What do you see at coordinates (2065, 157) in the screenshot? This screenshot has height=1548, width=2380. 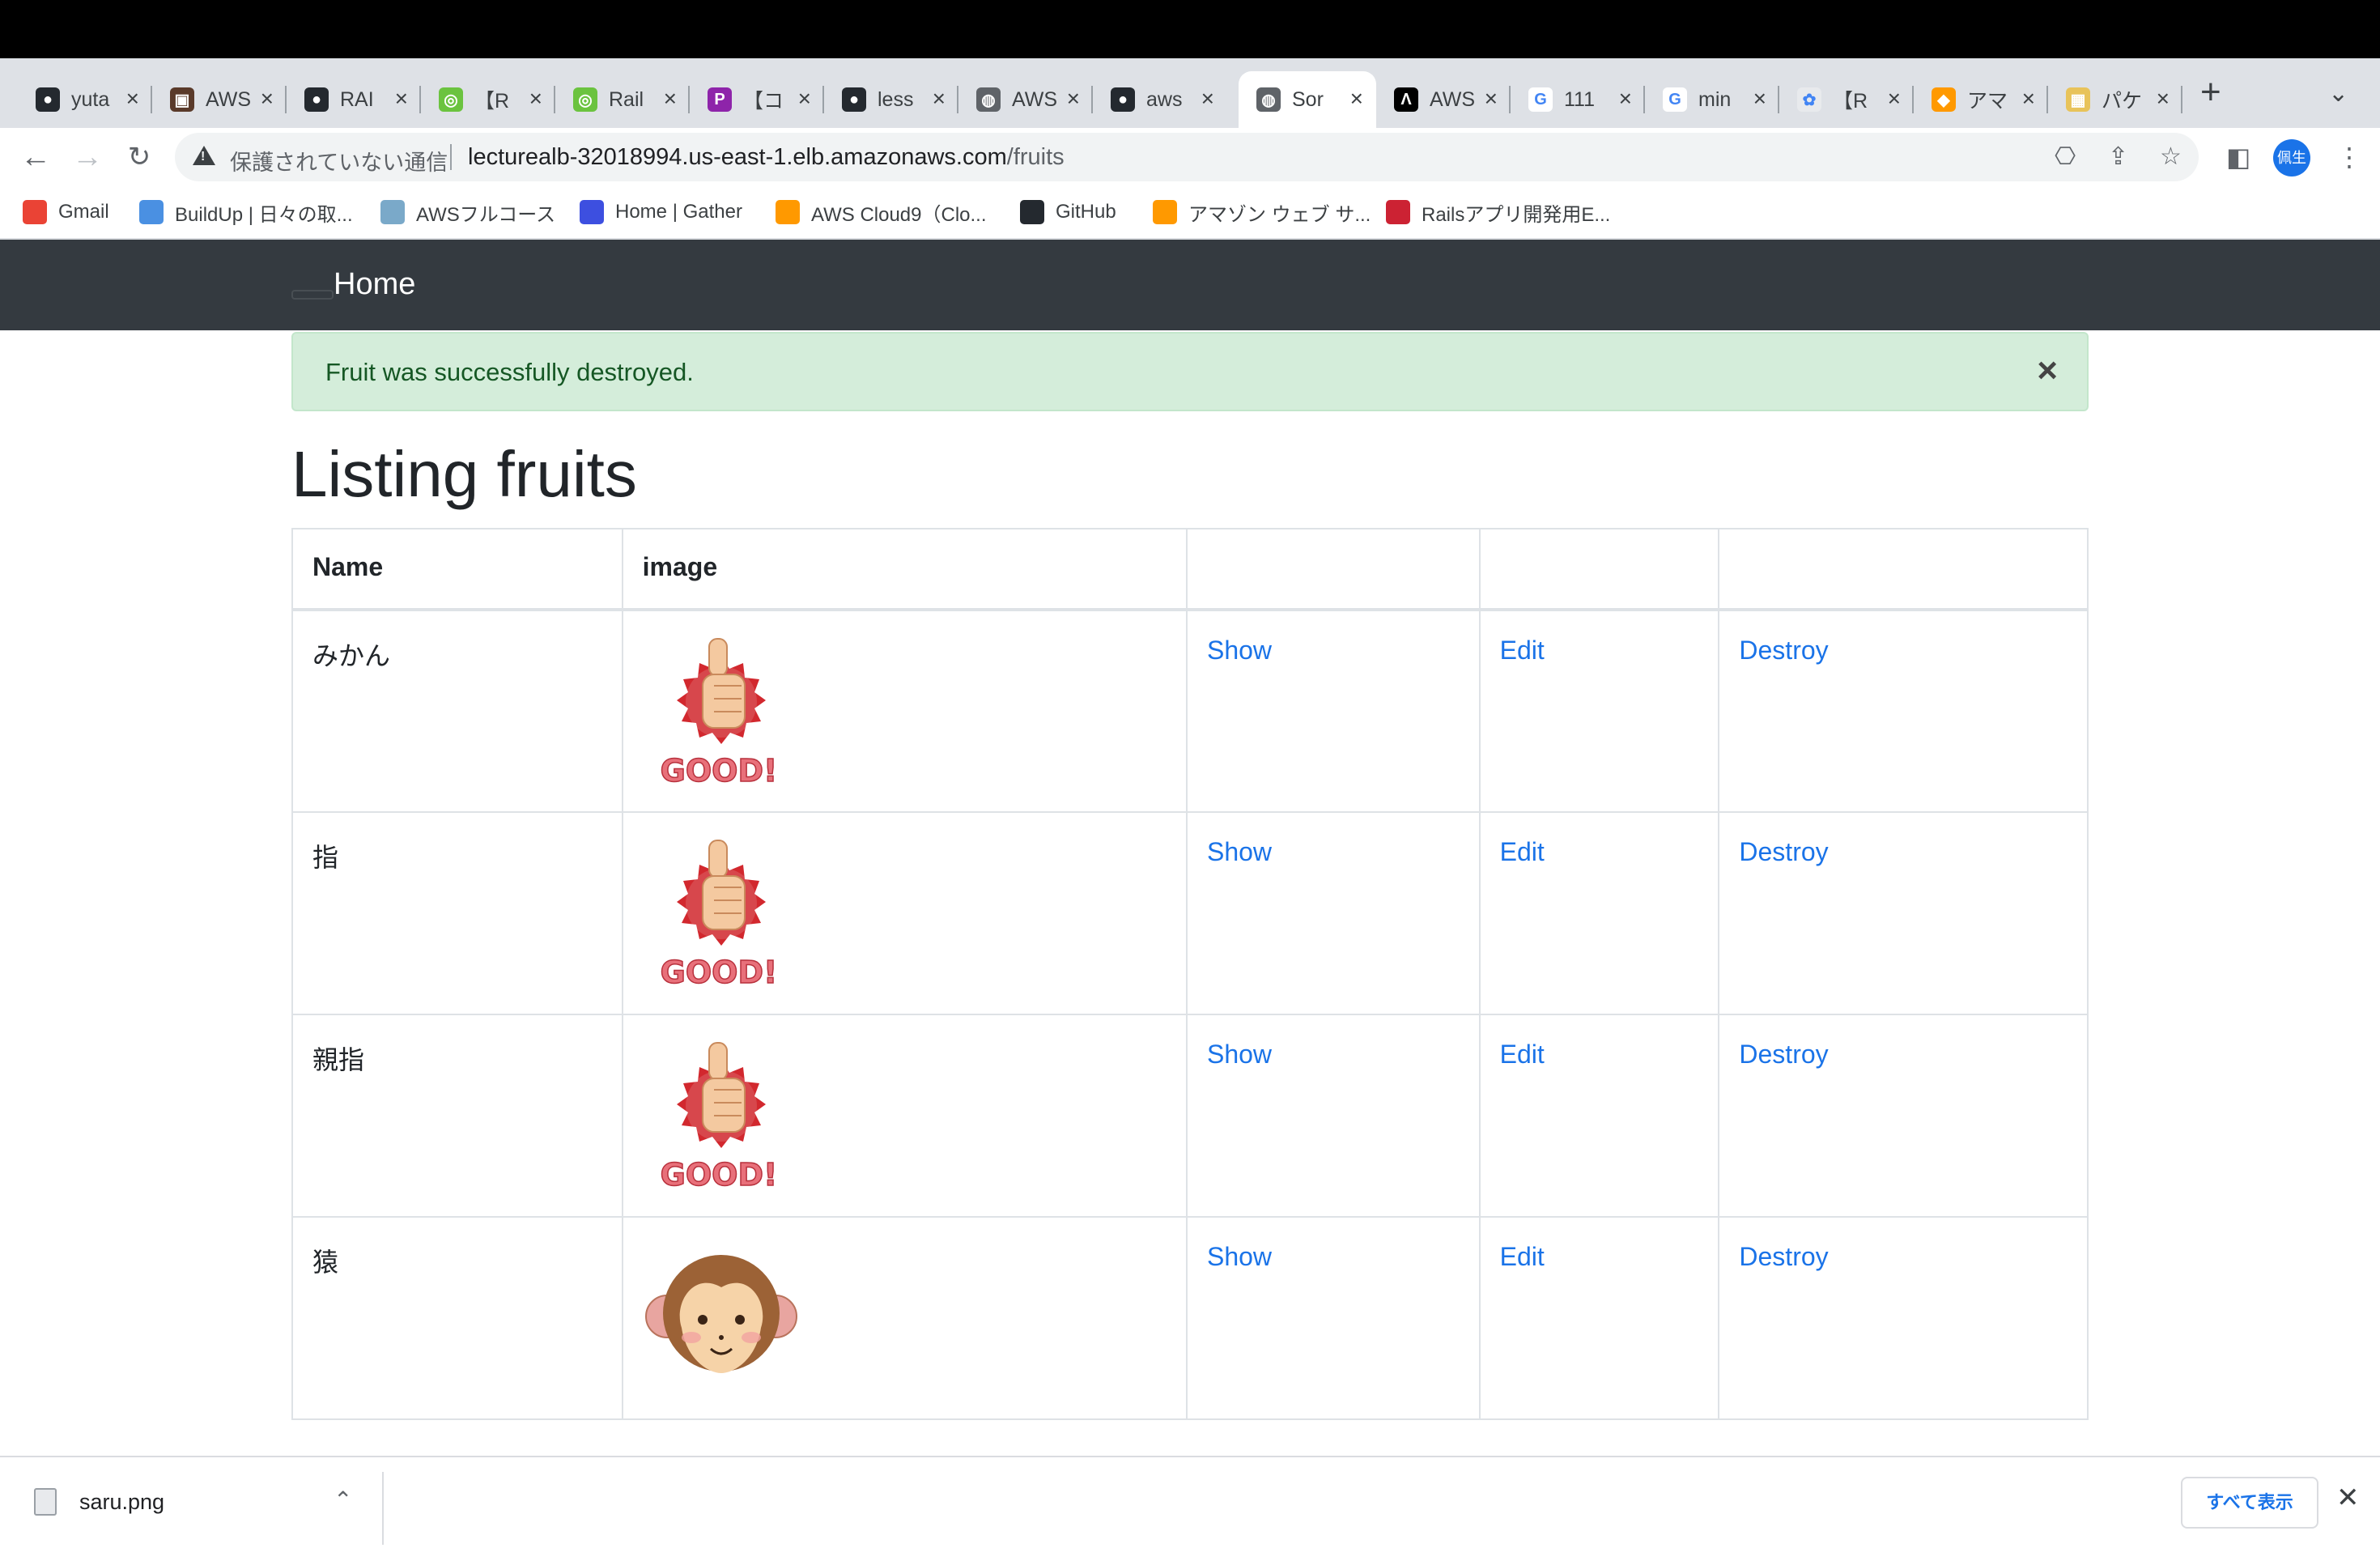 I see `translate-icon: ⎔` at bounding box center [2065, 157].